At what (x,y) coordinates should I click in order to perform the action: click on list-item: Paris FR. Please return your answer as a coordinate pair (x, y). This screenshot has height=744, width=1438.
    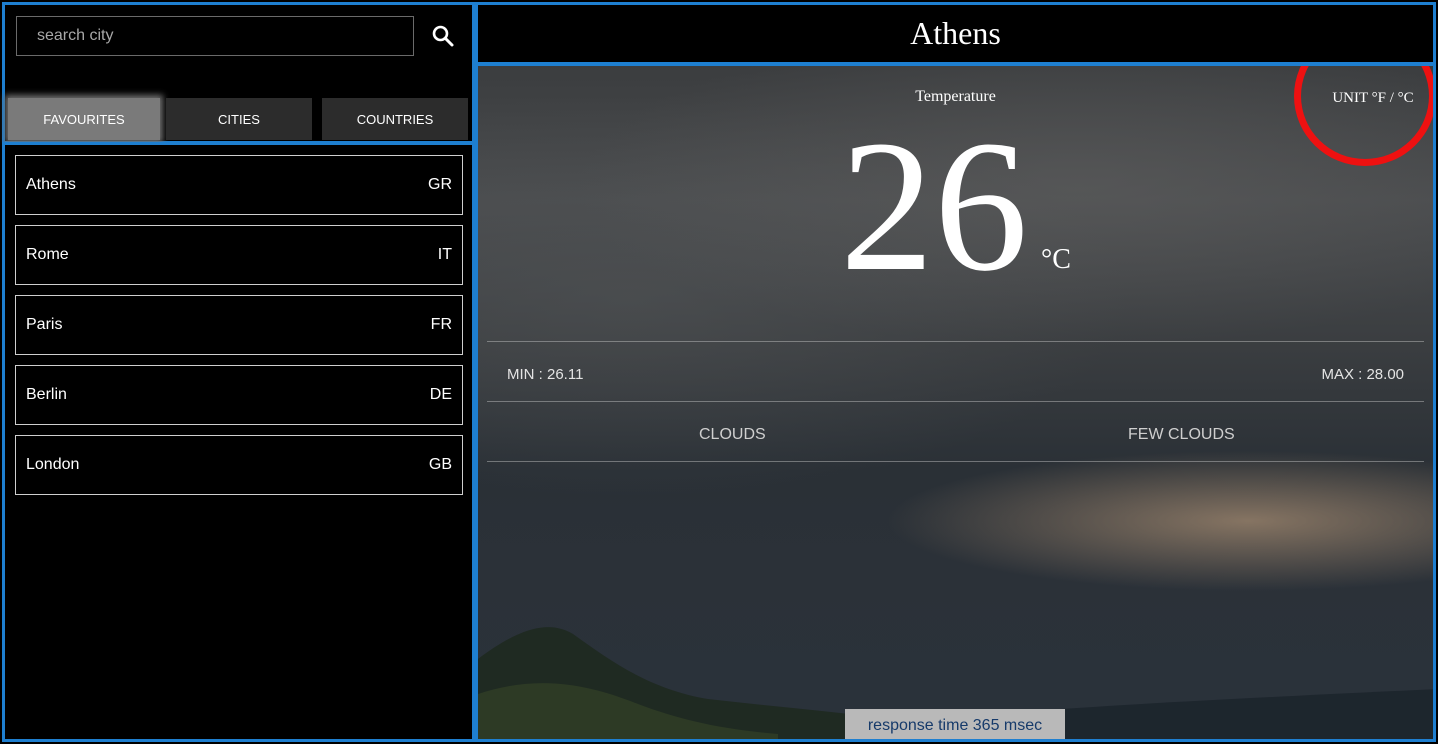
    Looking at the image, I should click on (239, 325).